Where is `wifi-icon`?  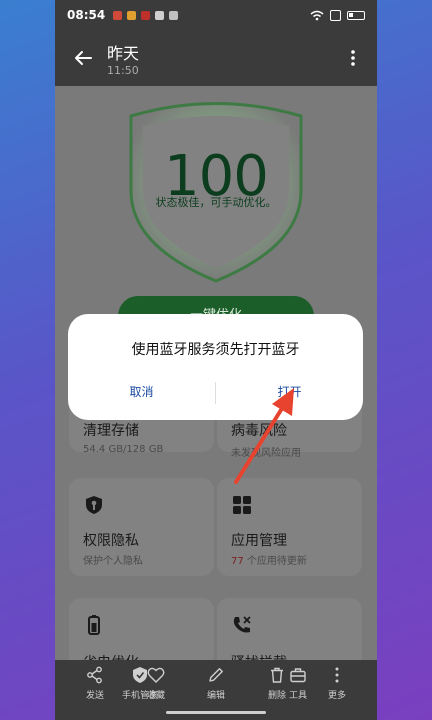 wifi-icon is located at coordinates (317, 15).